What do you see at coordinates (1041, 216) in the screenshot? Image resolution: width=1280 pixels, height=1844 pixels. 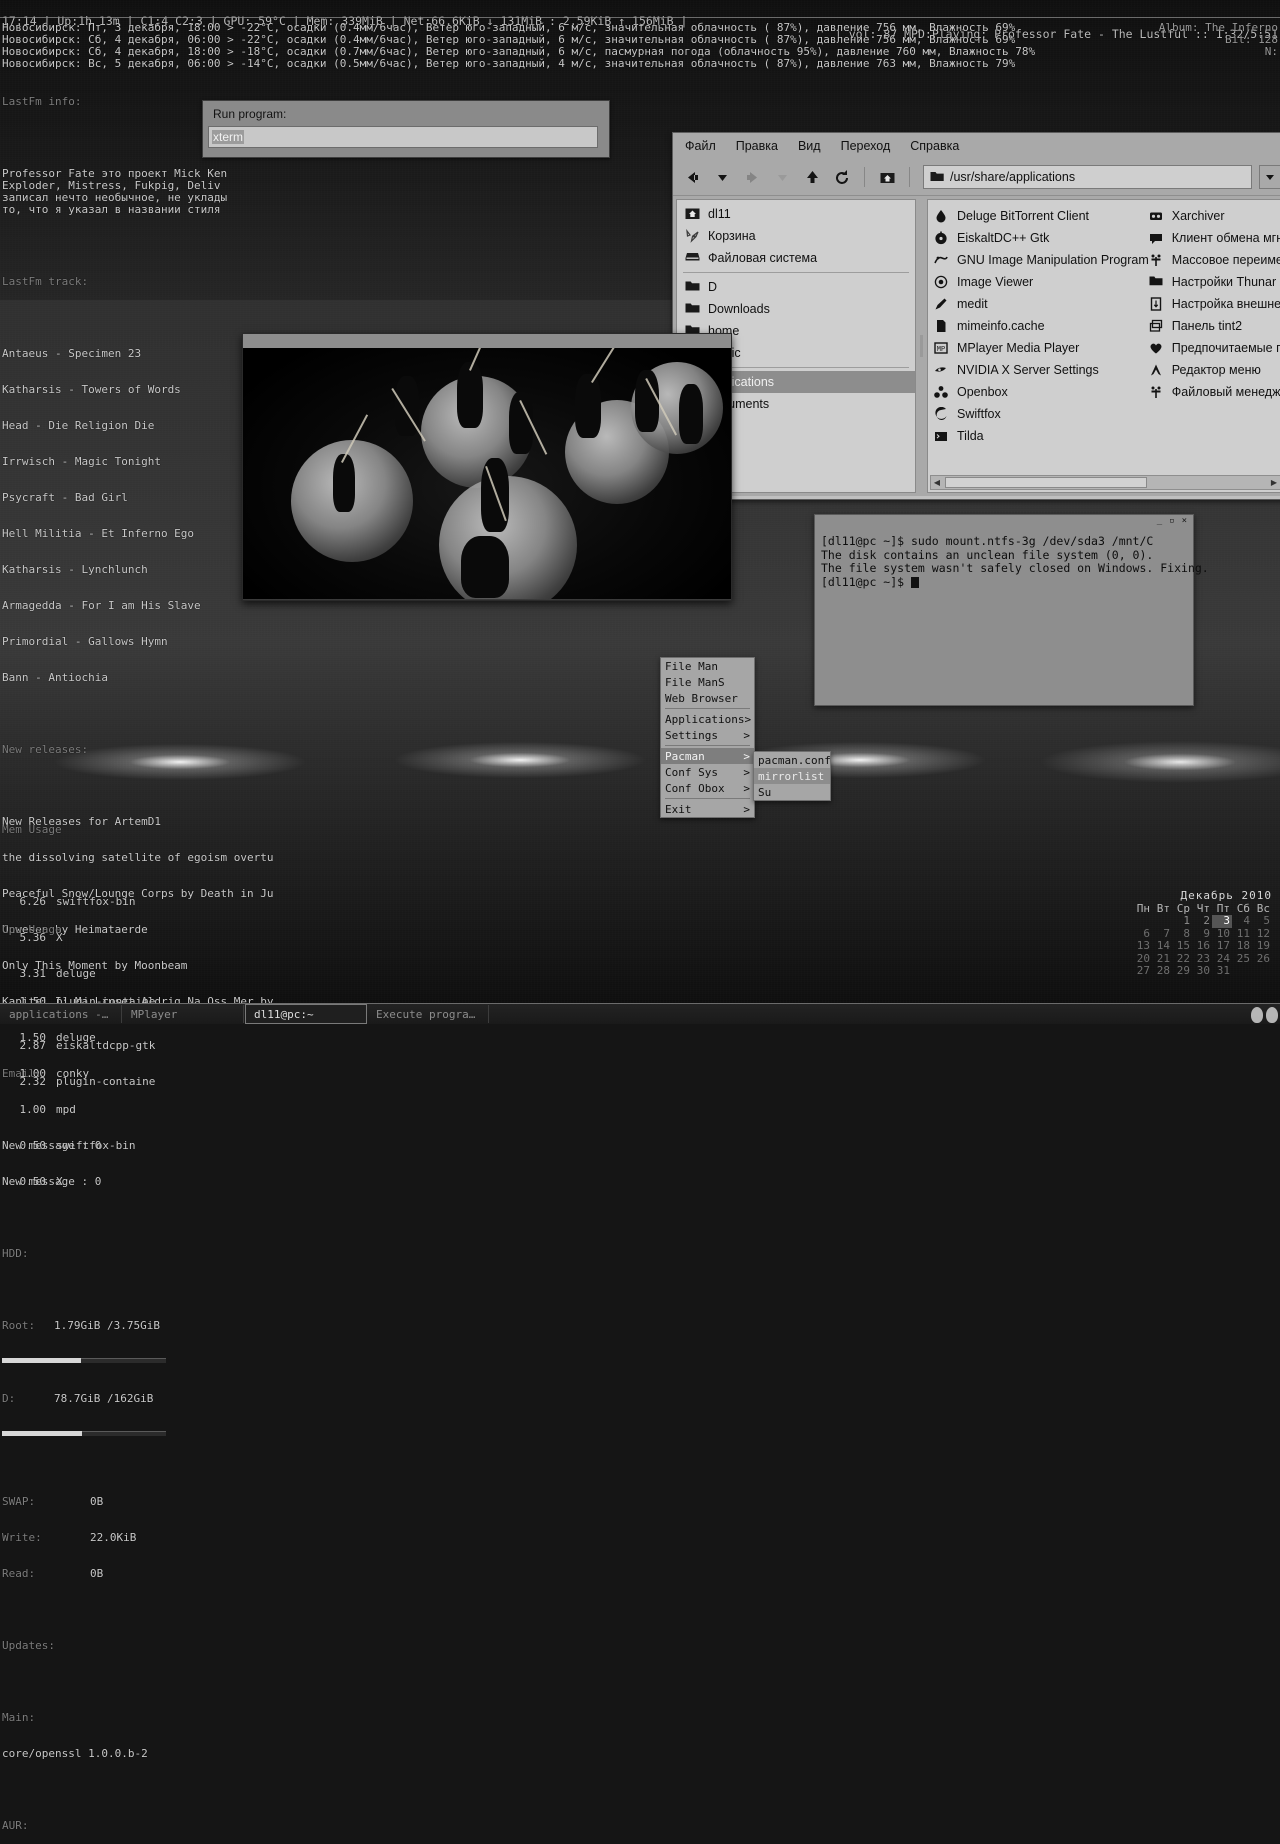 I see `list-item: Deluge BitTorrent Client` at bounding box center [1041, 216].